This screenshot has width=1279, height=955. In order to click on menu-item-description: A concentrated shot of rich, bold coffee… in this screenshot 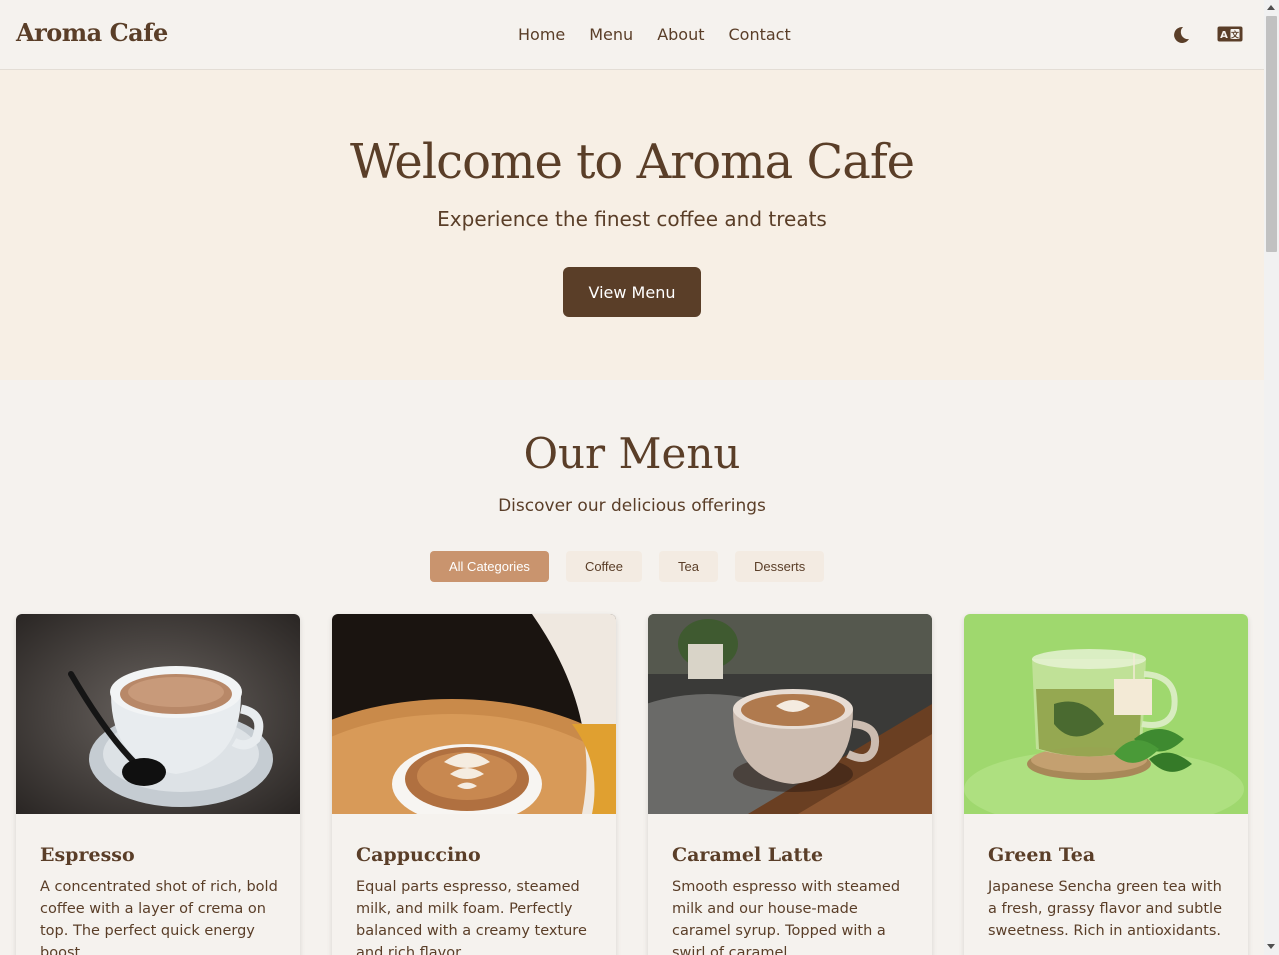, I will do `click(159, 917)`.